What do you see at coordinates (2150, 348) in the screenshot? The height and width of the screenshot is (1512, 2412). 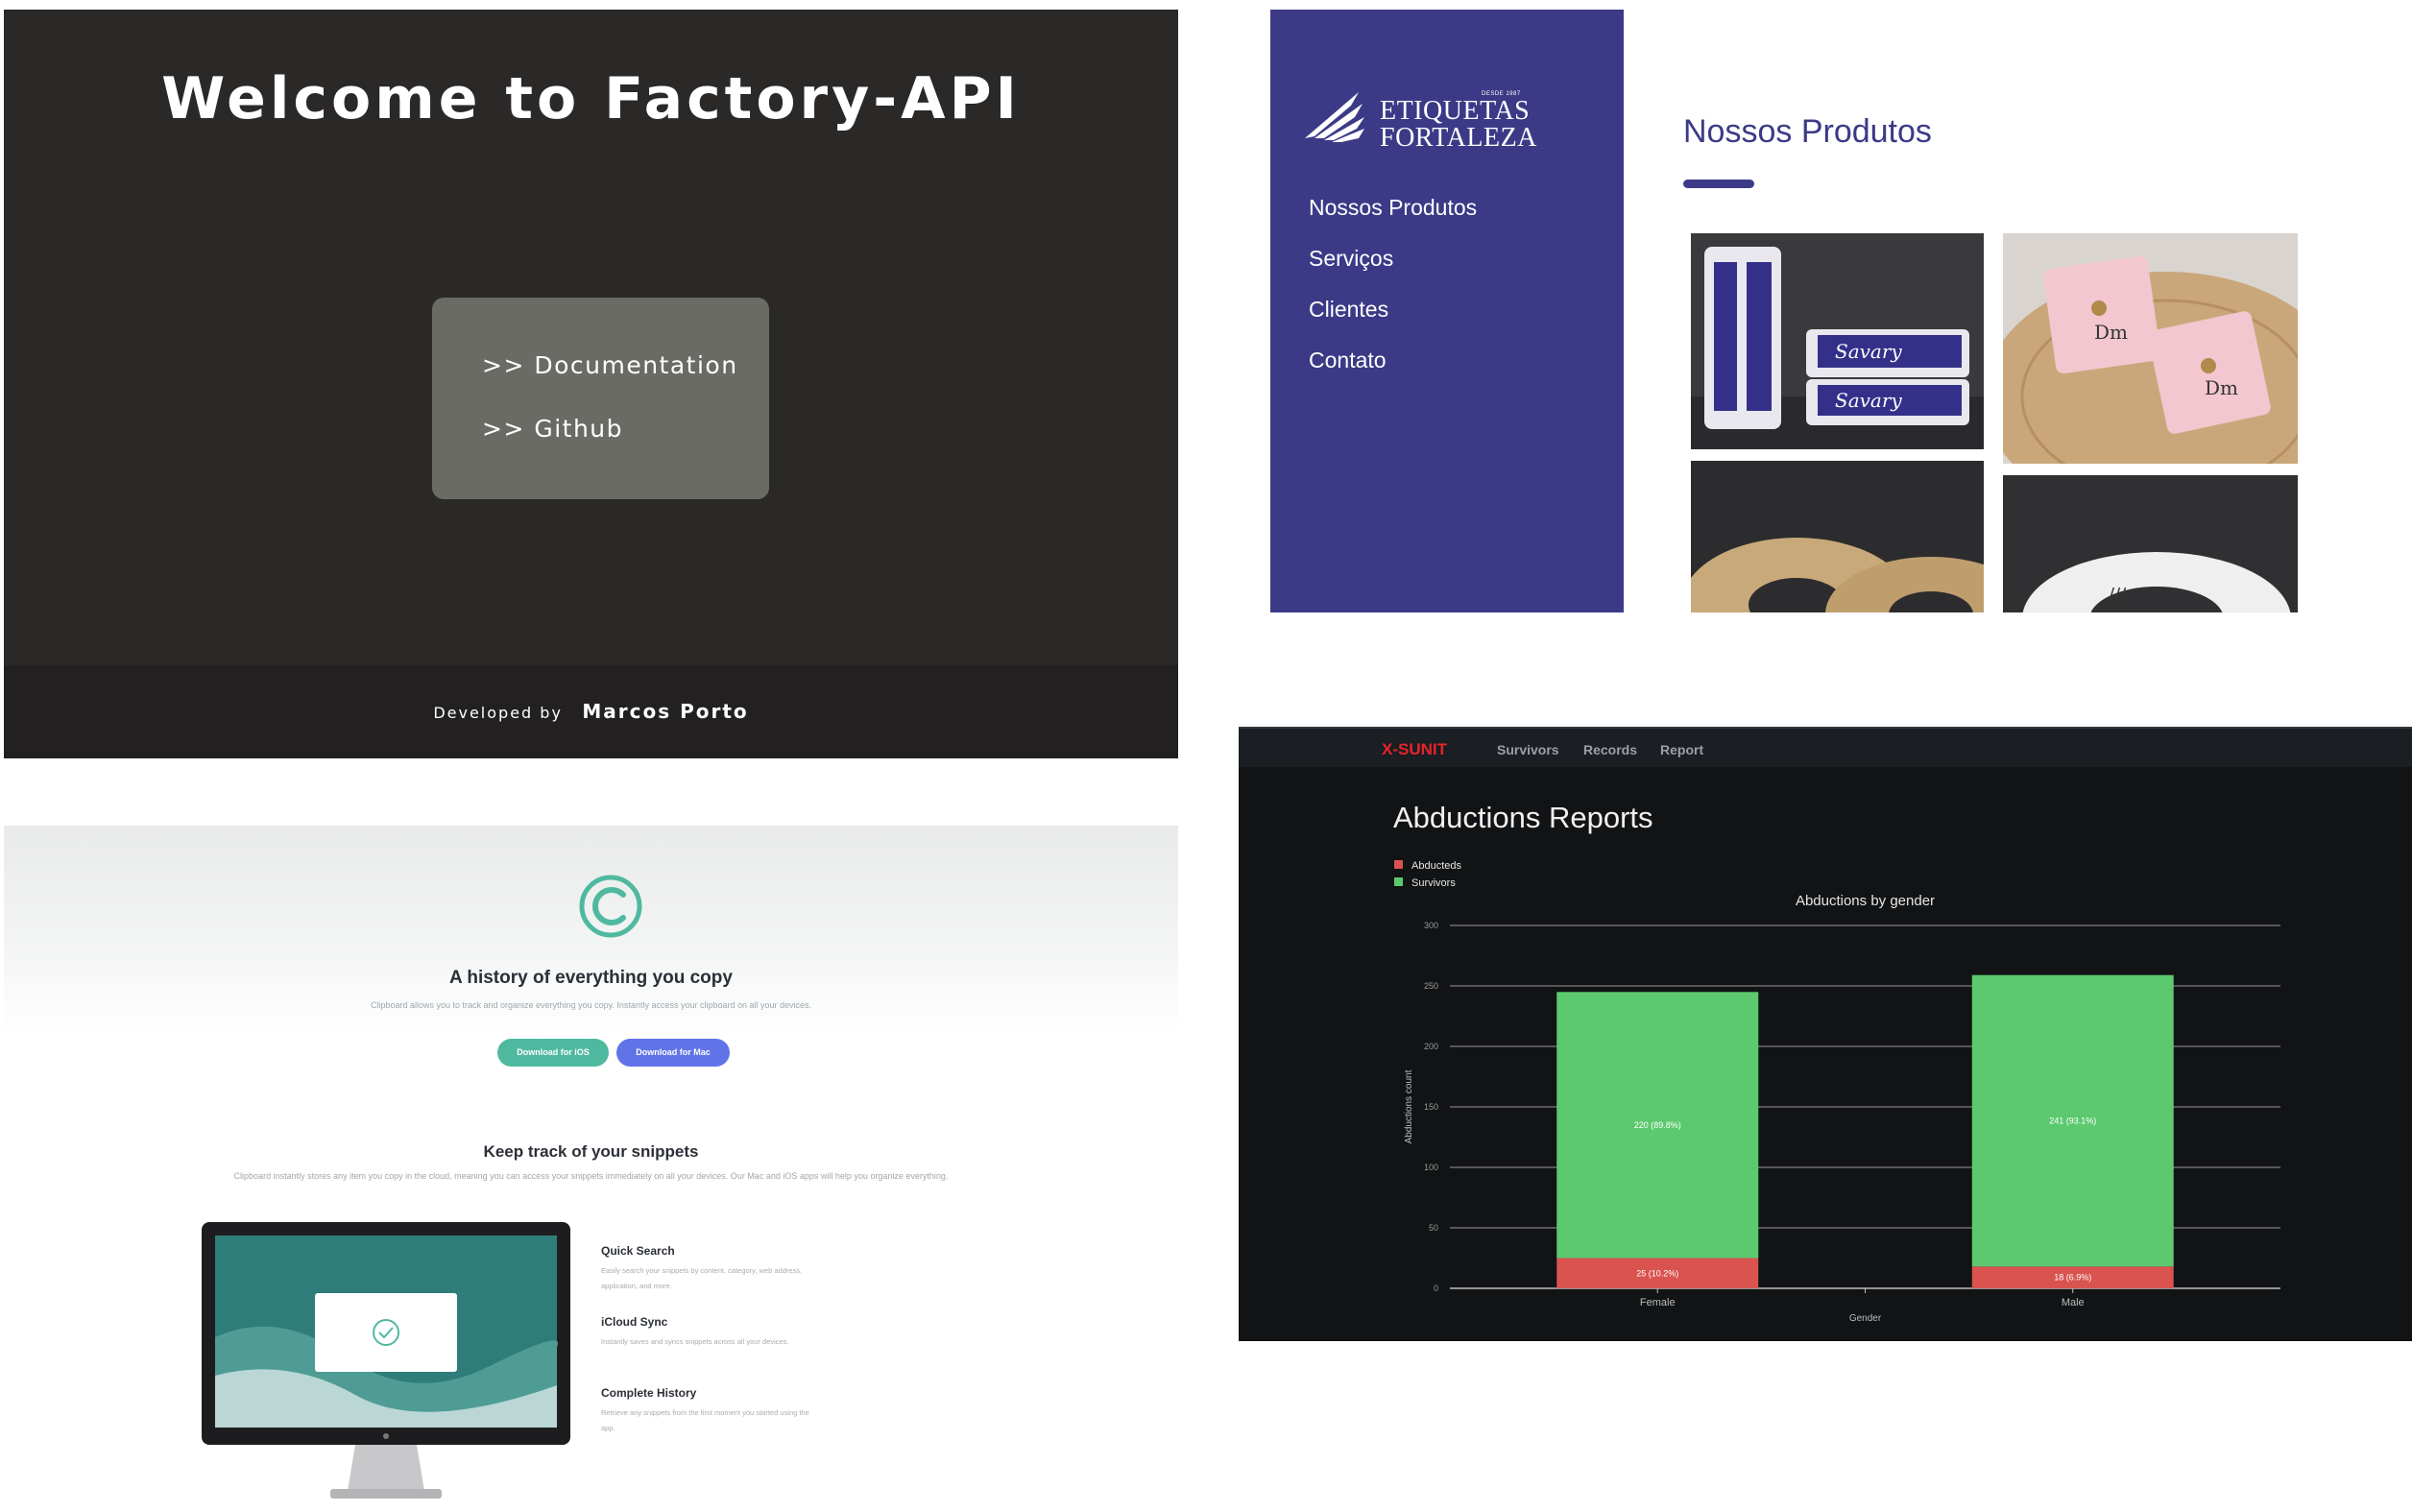 I see `product-image-earring-cards: Dm Dm` at bounding box center [2150, 348].